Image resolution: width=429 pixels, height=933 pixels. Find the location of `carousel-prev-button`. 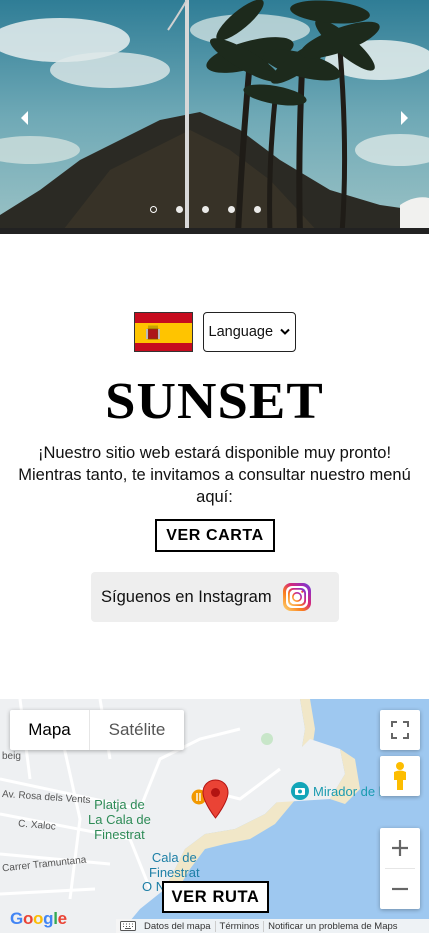

carousel-prev-button is located at coordinates (24, 118).